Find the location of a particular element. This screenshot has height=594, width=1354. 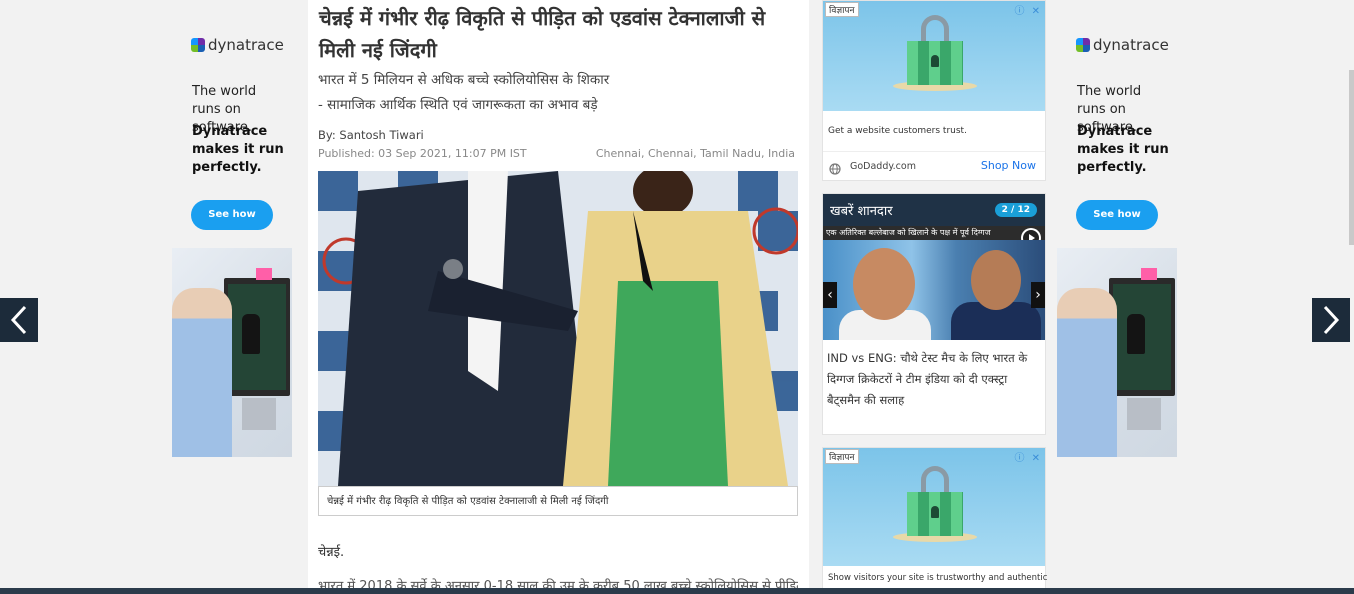

location: Chennai, Chennai, Tamil Nadu, India is located at coordinates (695, 153).